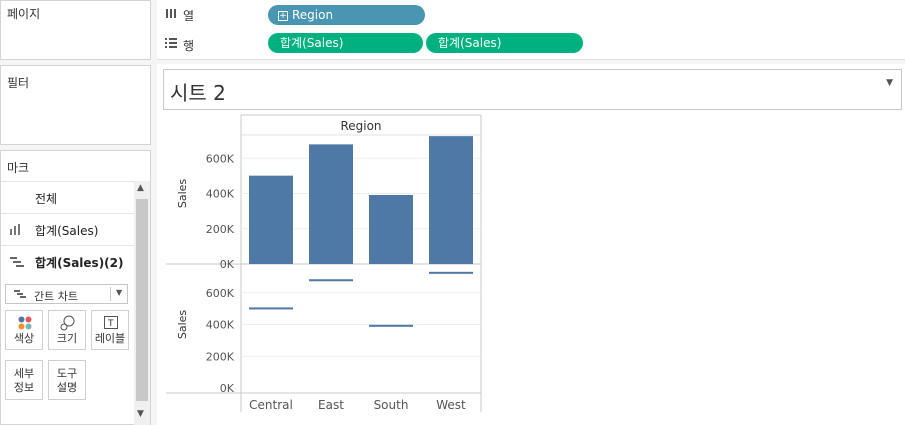 This screenshot has height=425, width=905. I want to click on x-tick-label: West, so click(451, 405).